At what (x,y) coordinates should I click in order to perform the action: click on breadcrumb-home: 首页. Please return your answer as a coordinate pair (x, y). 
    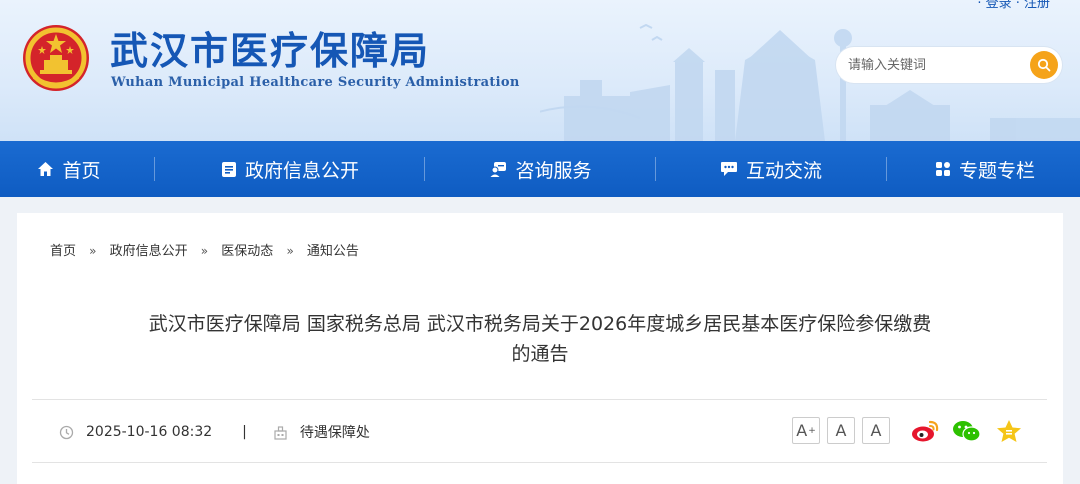
    Looking at the image, I should click on (63, 251).